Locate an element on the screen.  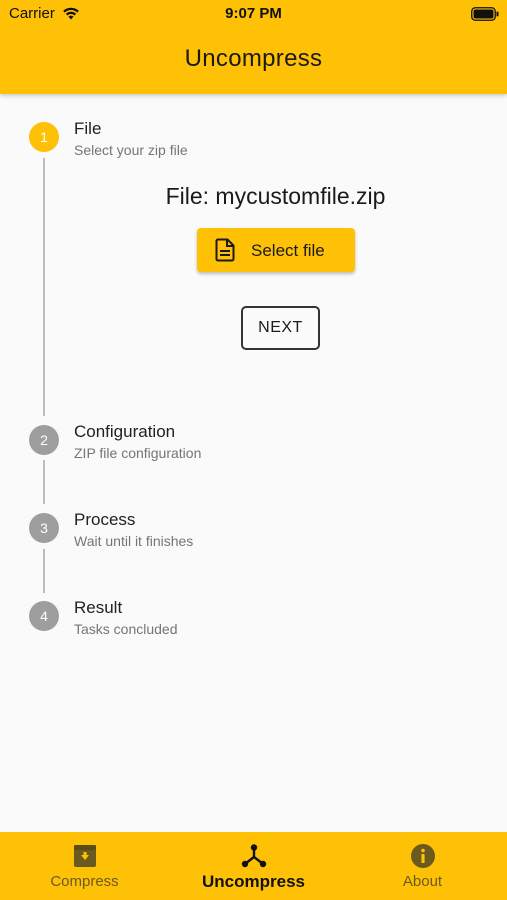
app-header: Carrier 9:07 PM Uncompress is located at coordinates (253, 47).